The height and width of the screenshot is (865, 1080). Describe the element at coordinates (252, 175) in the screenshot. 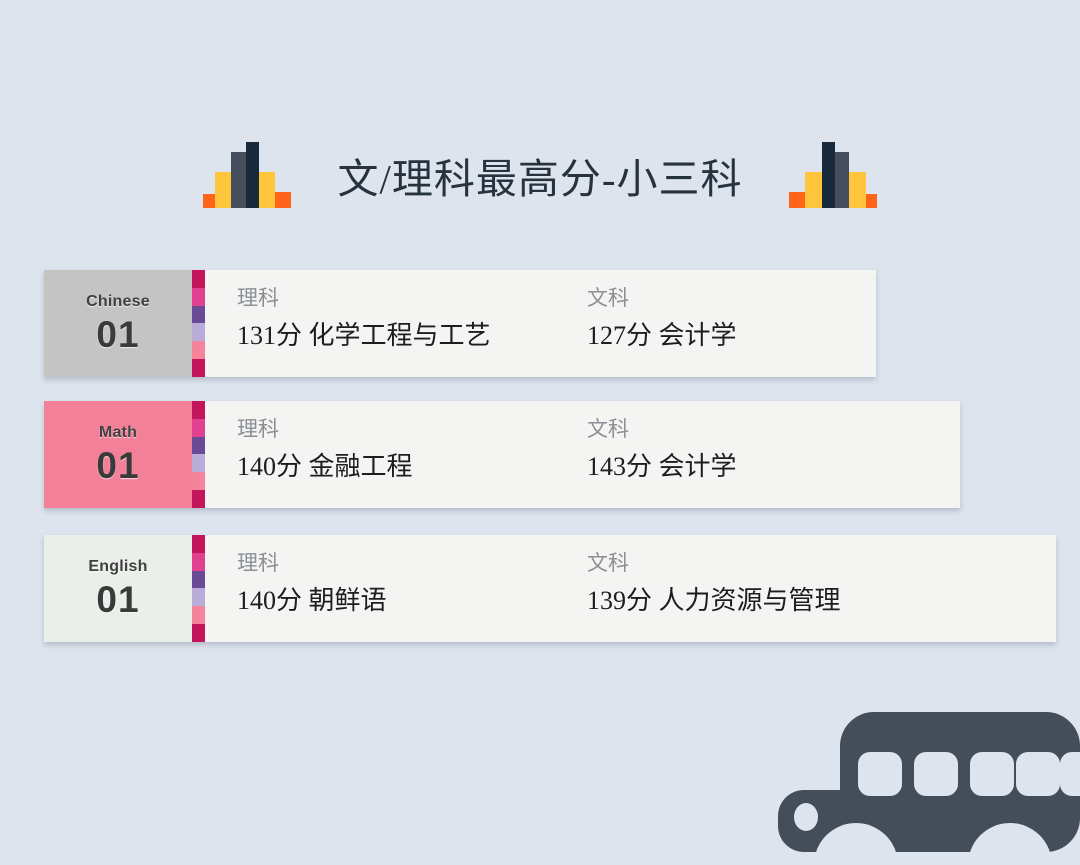

I see `bar-segment-navy-left` at that location.